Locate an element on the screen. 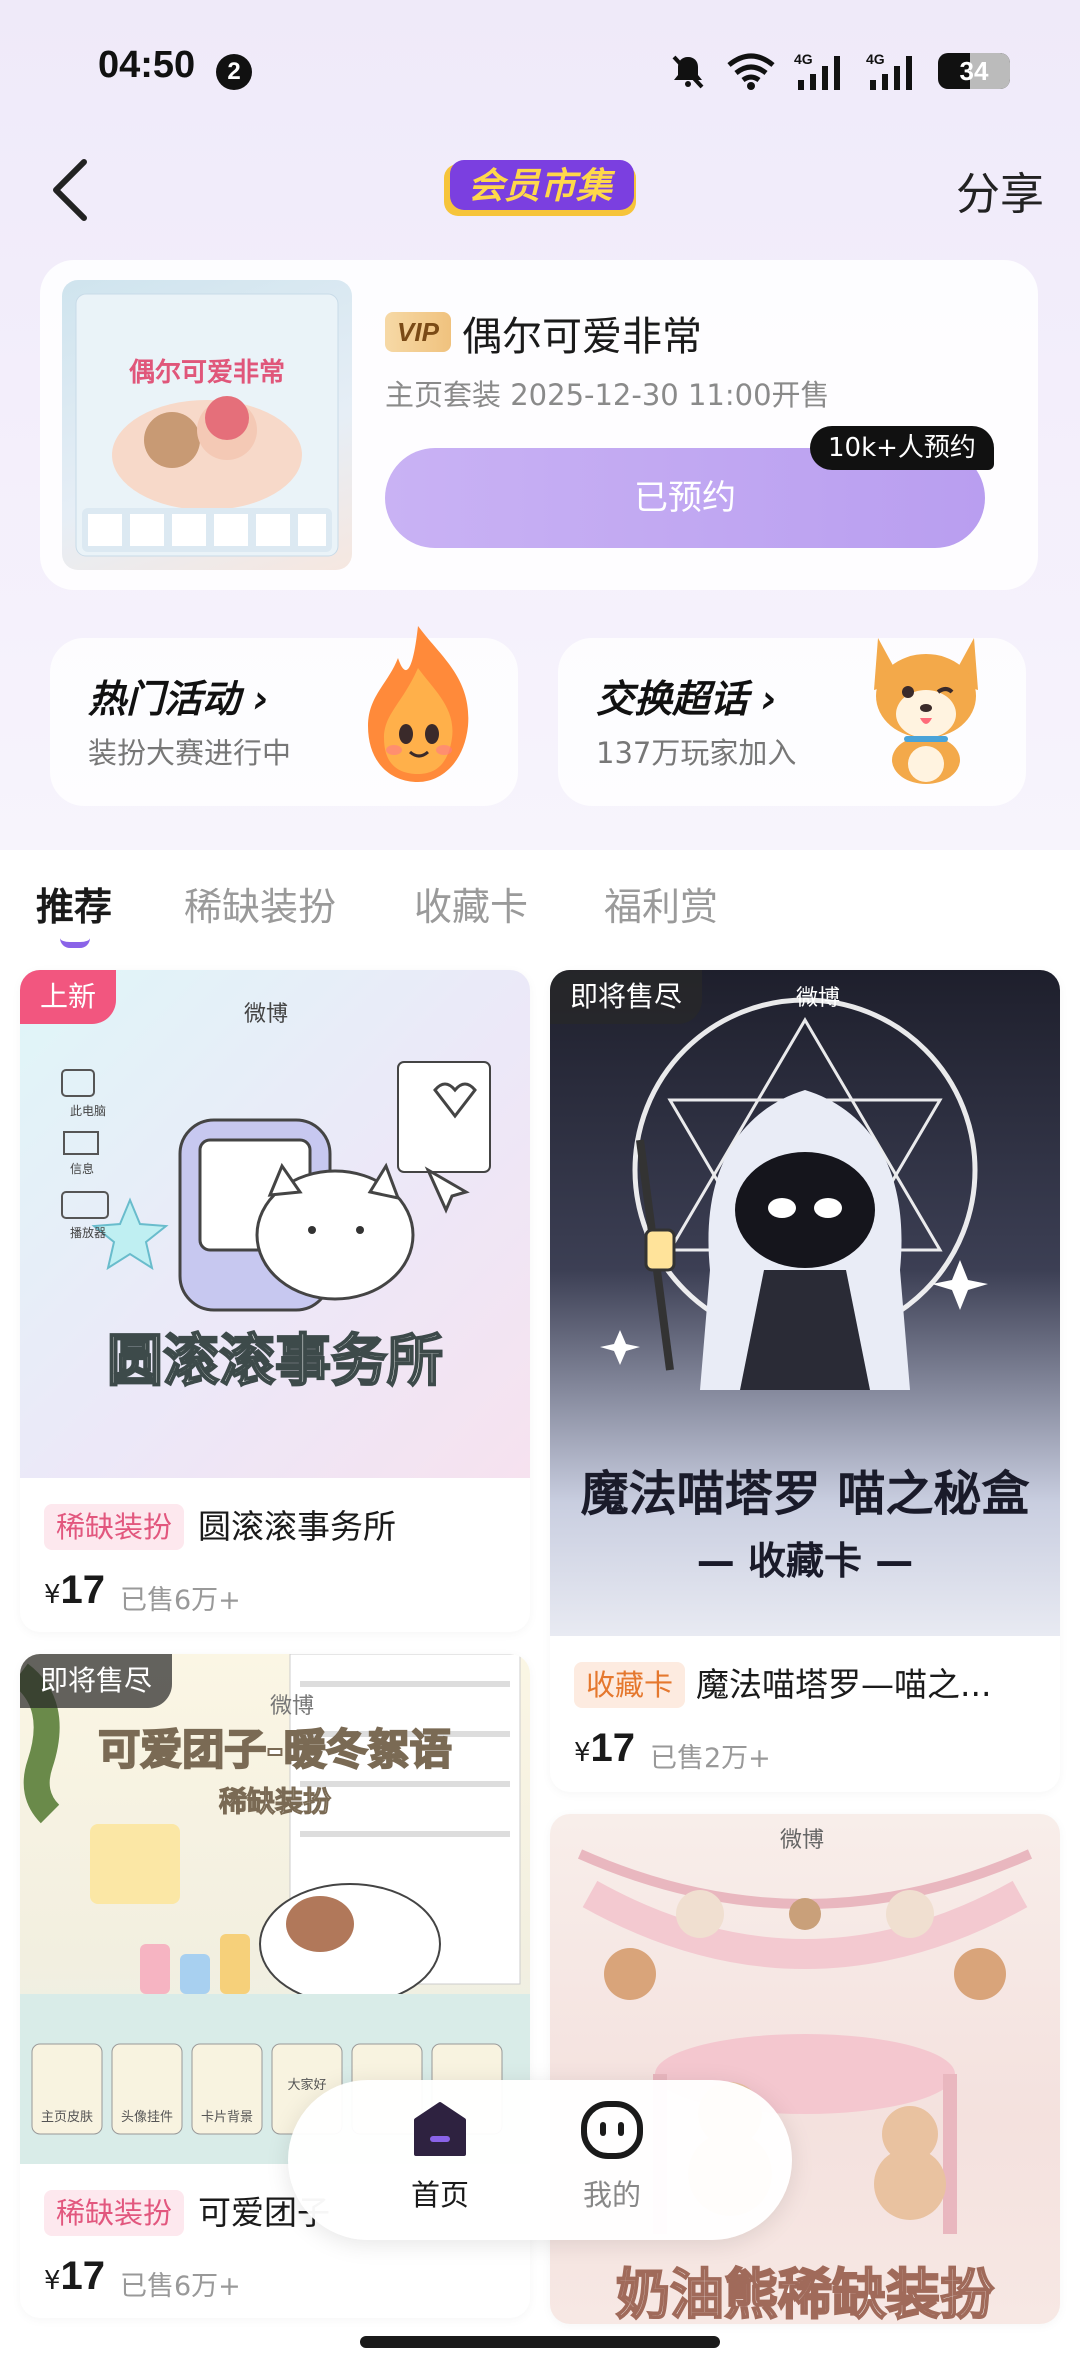 This screenshot has width=1080, height=2373. tab-recommend: 推荐 is located at coordinates (74, 903).